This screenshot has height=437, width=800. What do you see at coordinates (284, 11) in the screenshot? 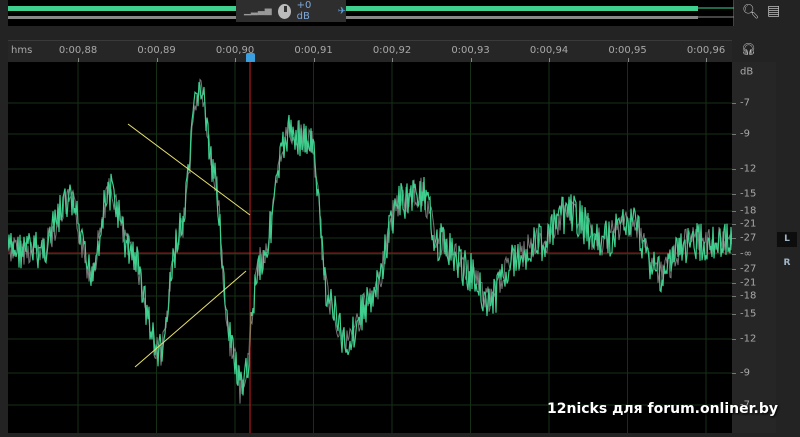
I see `gain-knob` at bounding box center [284, 11].